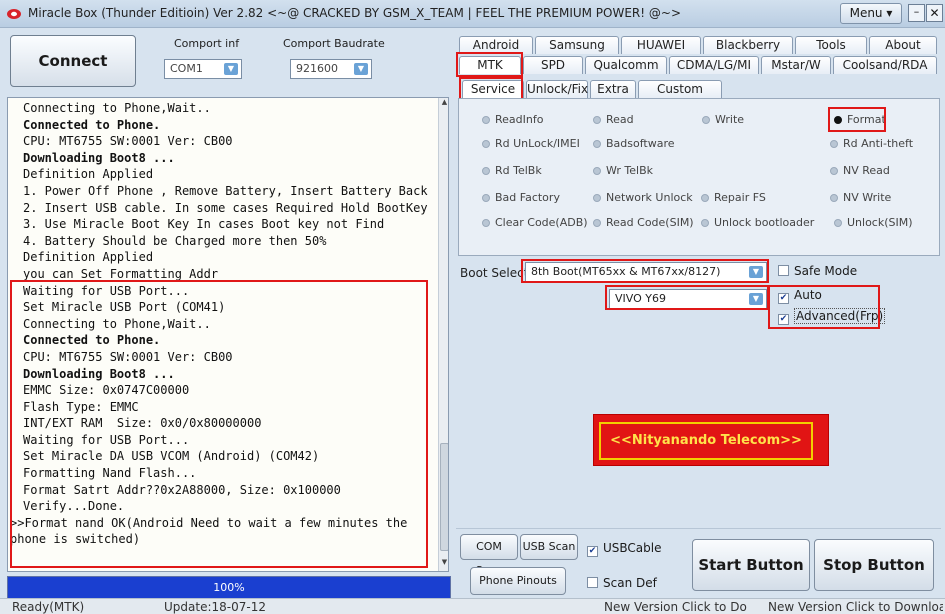  What do you see at coordinates (444, 497) in the screenshot?
I see `scroll-thumb` at bounding box center [444, 497].